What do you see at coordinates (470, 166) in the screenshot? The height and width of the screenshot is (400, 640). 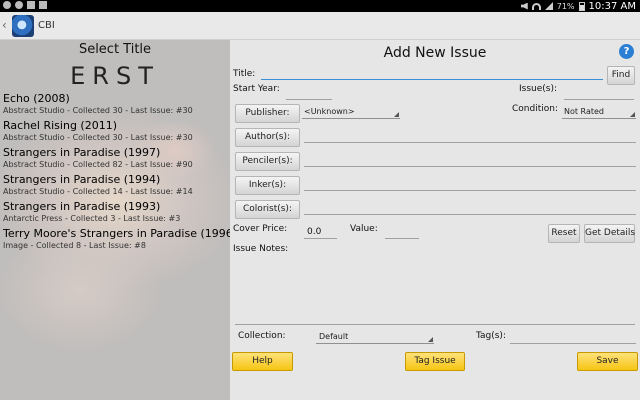 I see `pencilers-underline` at bounding box center [470, 166].